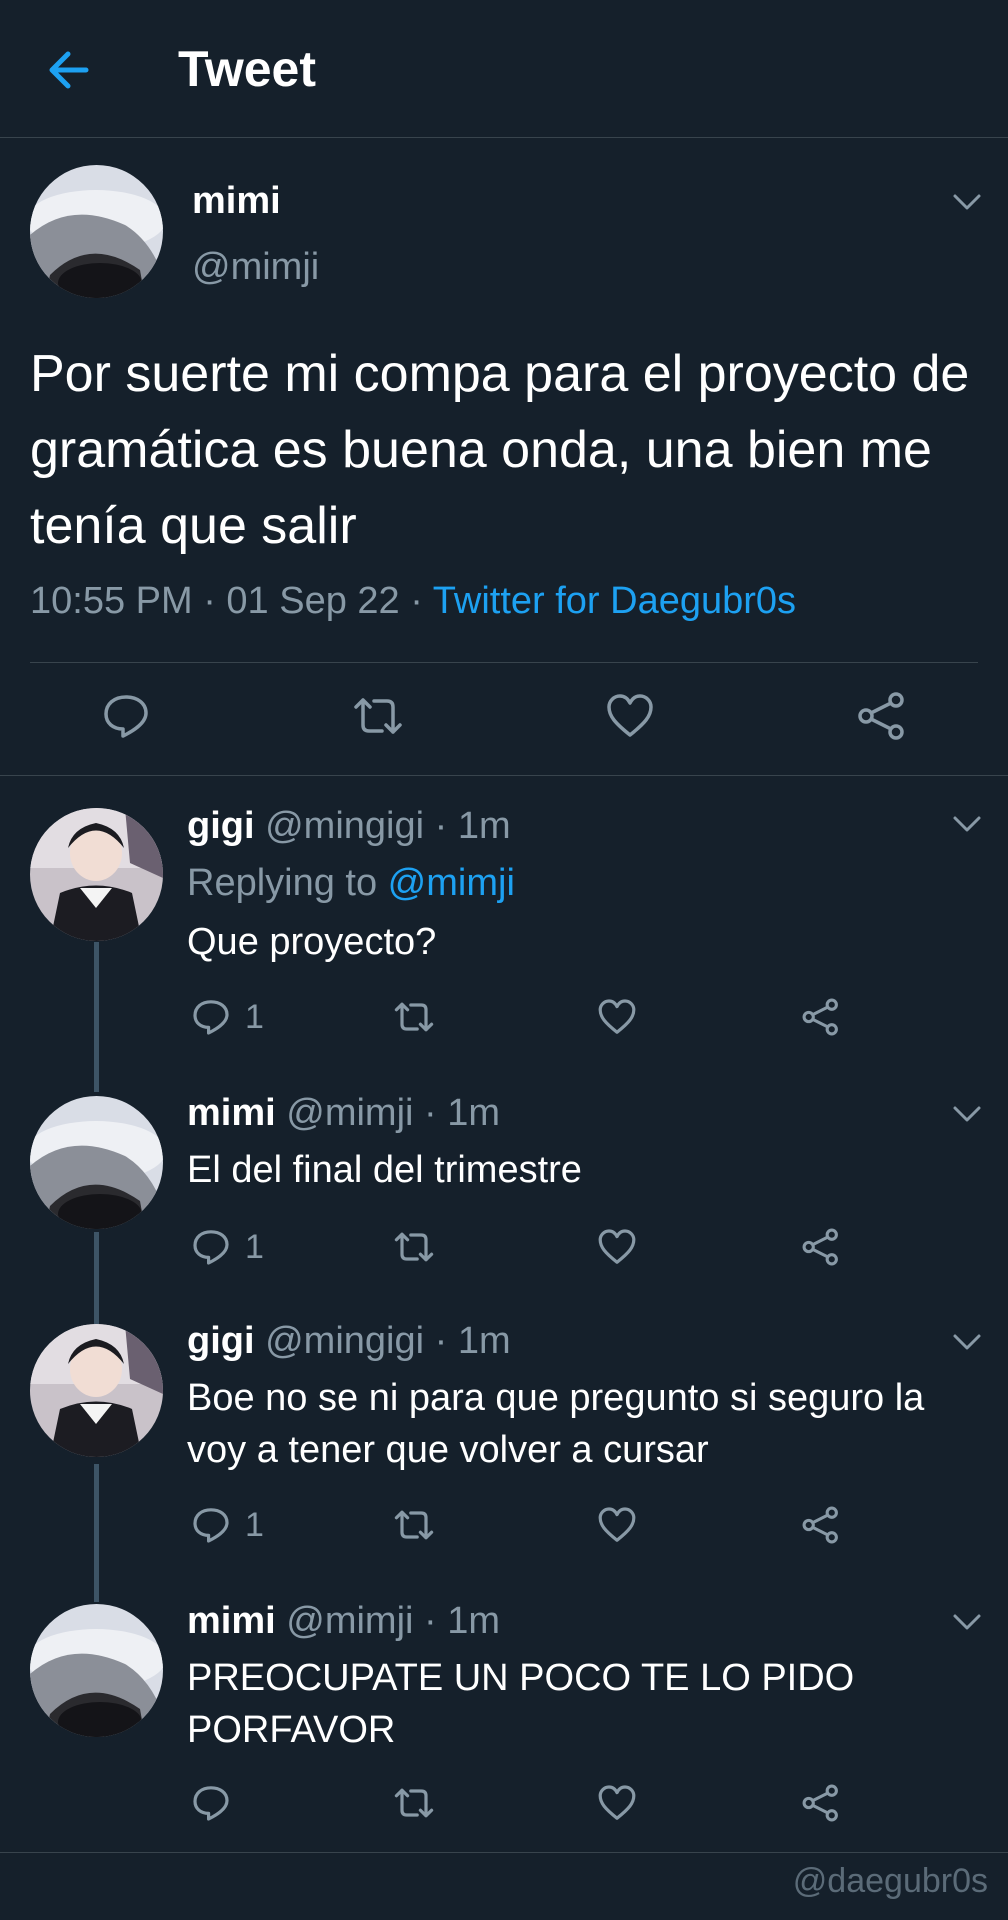 The height and width of the screenshot is (1920, 1008). I want to click on reply-actions, so click(537, 1803).